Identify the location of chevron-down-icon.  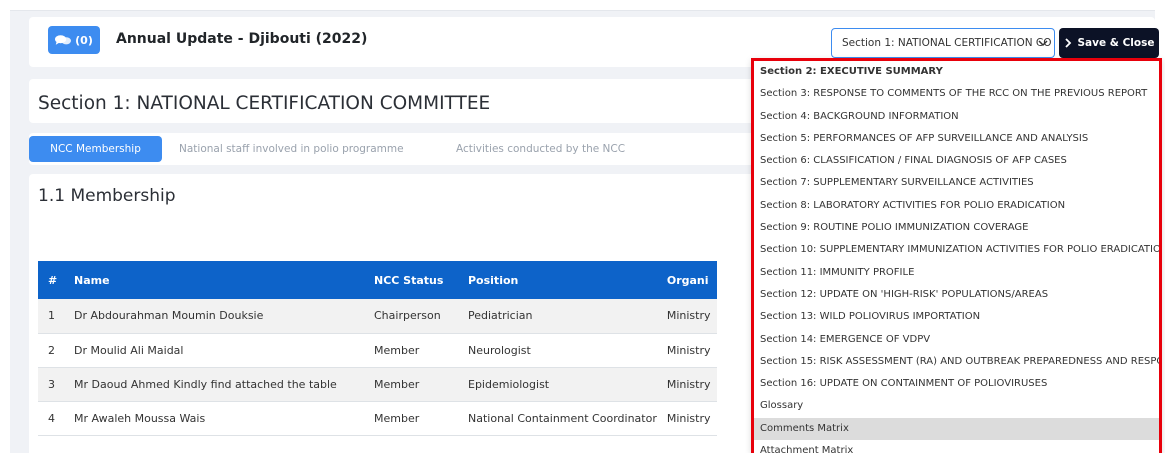
(1043, 43).